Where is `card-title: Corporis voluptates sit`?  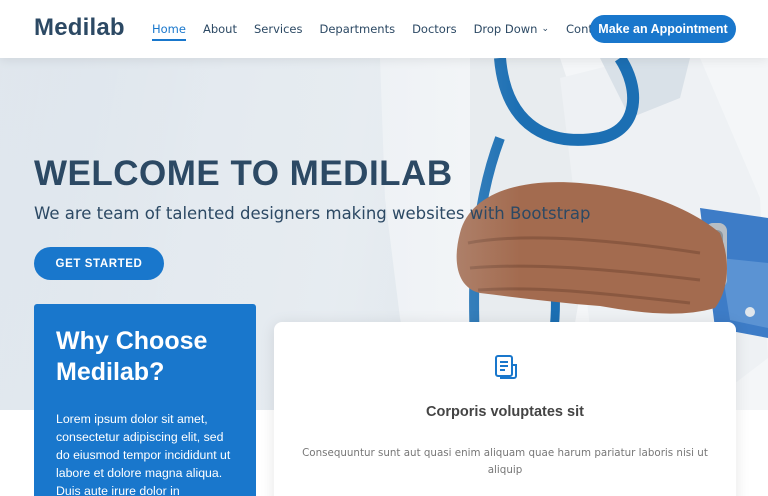
card-title: Corporis voluptates sit is located at coordinates (505, 412).